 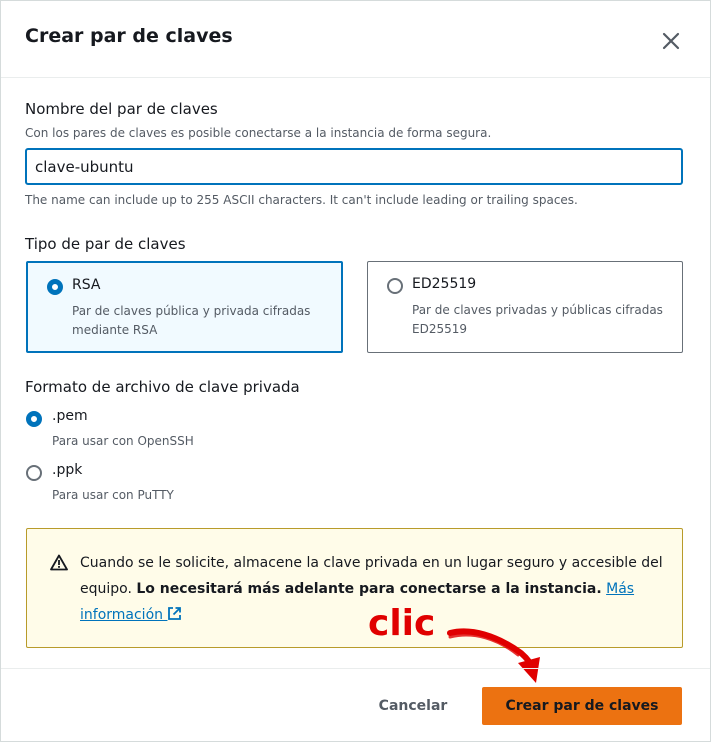 What do you see at coordinates (70, 416) in the screenshot?
I see `pem-title: .pem` at bounding box center [70, 416].